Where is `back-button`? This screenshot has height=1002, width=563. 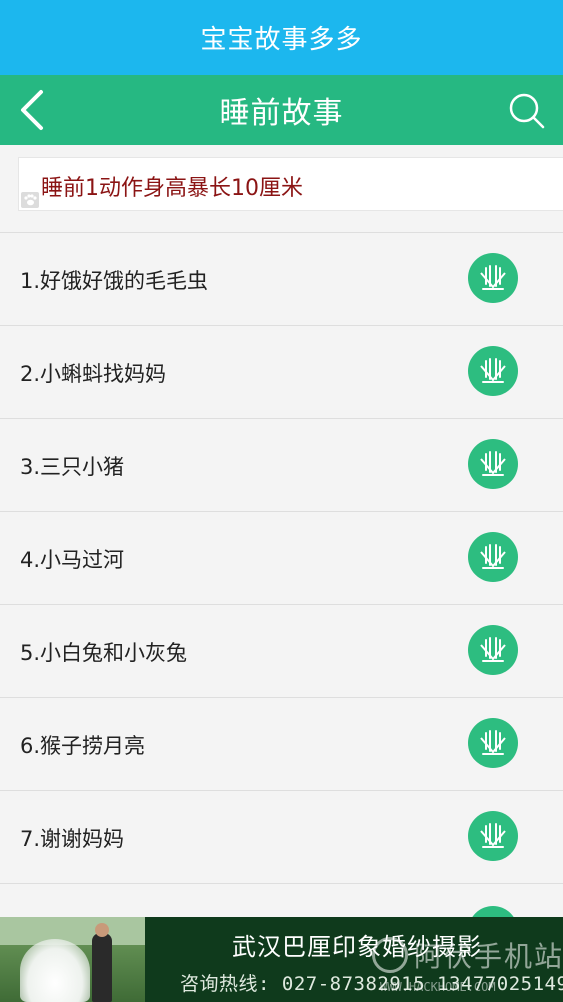
back-button is located at coordinates (32, 110).